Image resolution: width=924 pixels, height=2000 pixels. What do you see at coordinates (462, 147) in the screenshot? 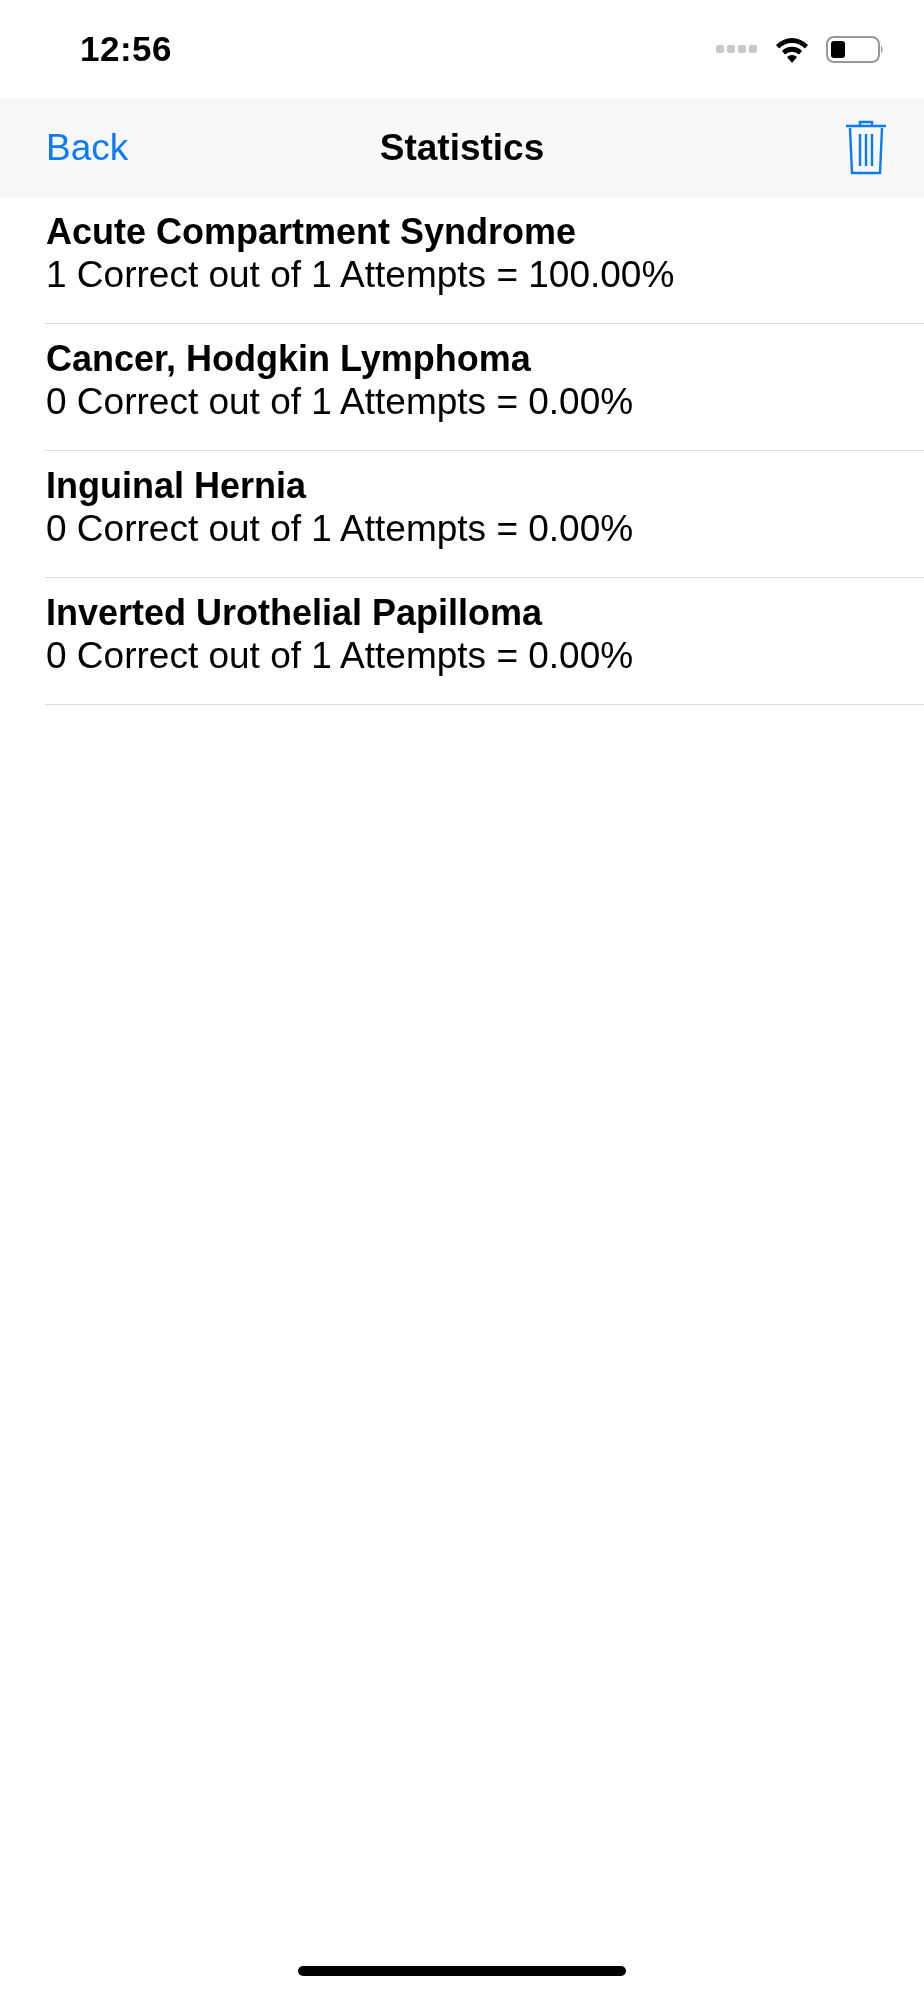
I see `nav-title: Statistics` at bounding box center [462, 147].